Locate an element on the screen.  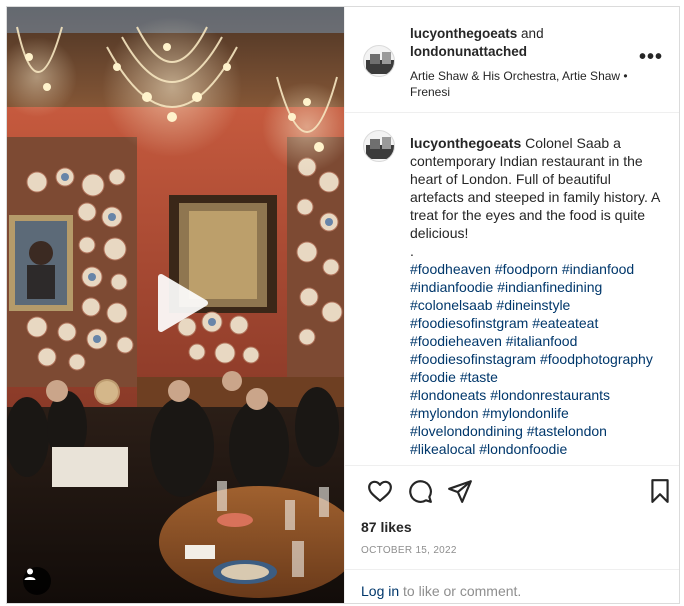
login-prompt: Log in to like or comment. is located at coordinates (512, 586).